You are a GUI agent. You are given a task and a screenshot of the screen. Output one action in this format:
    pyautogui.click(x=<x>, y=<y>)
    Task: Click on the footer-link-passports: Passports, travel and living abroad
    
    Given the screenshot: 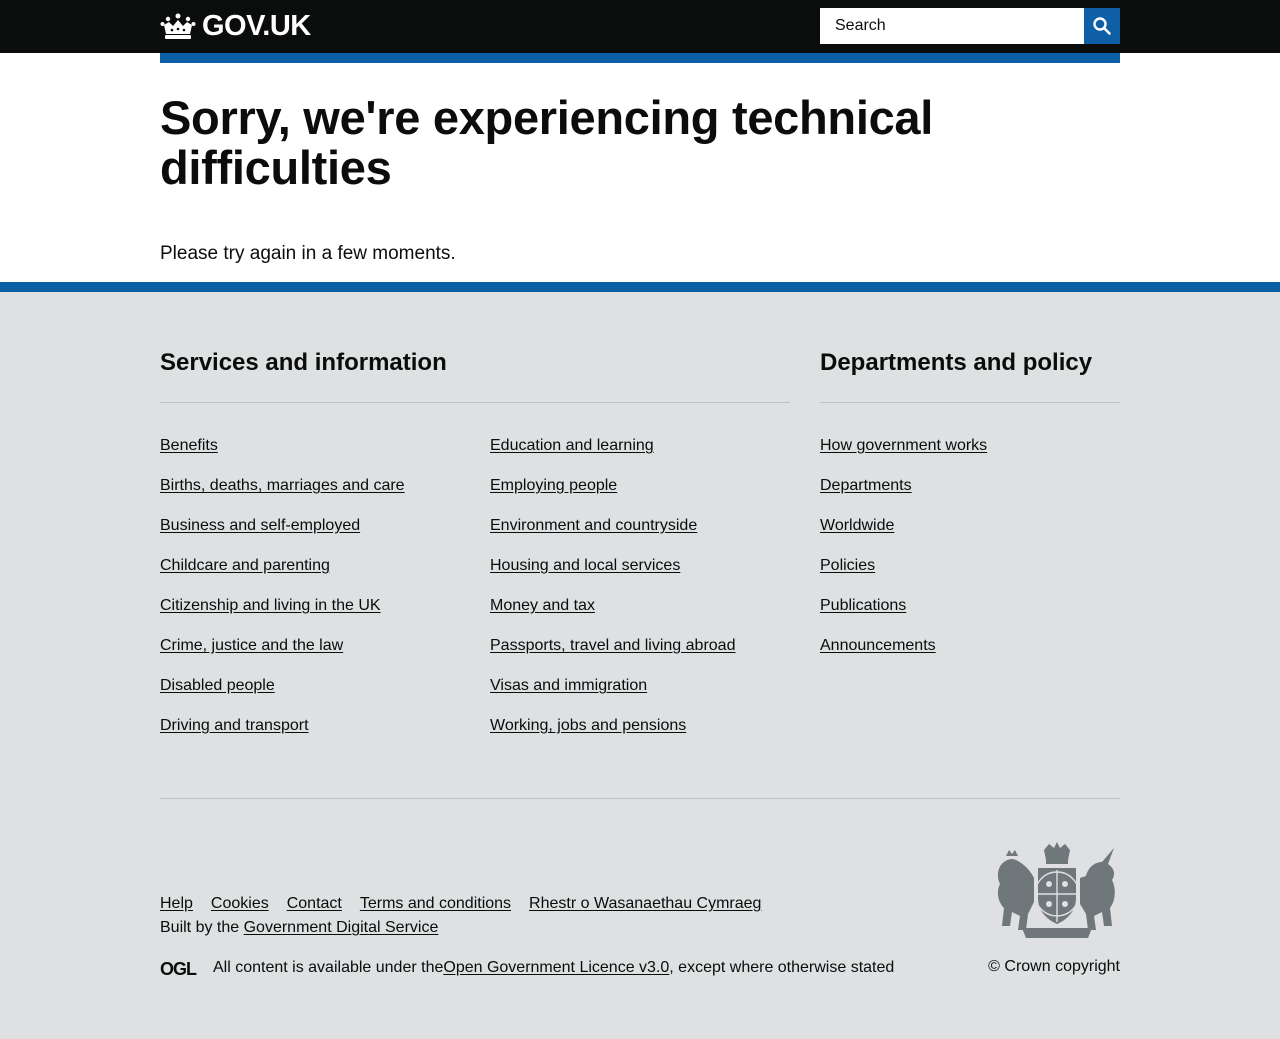 What is the action you would take?
    pyautogui.click(x=612, y=645)
    